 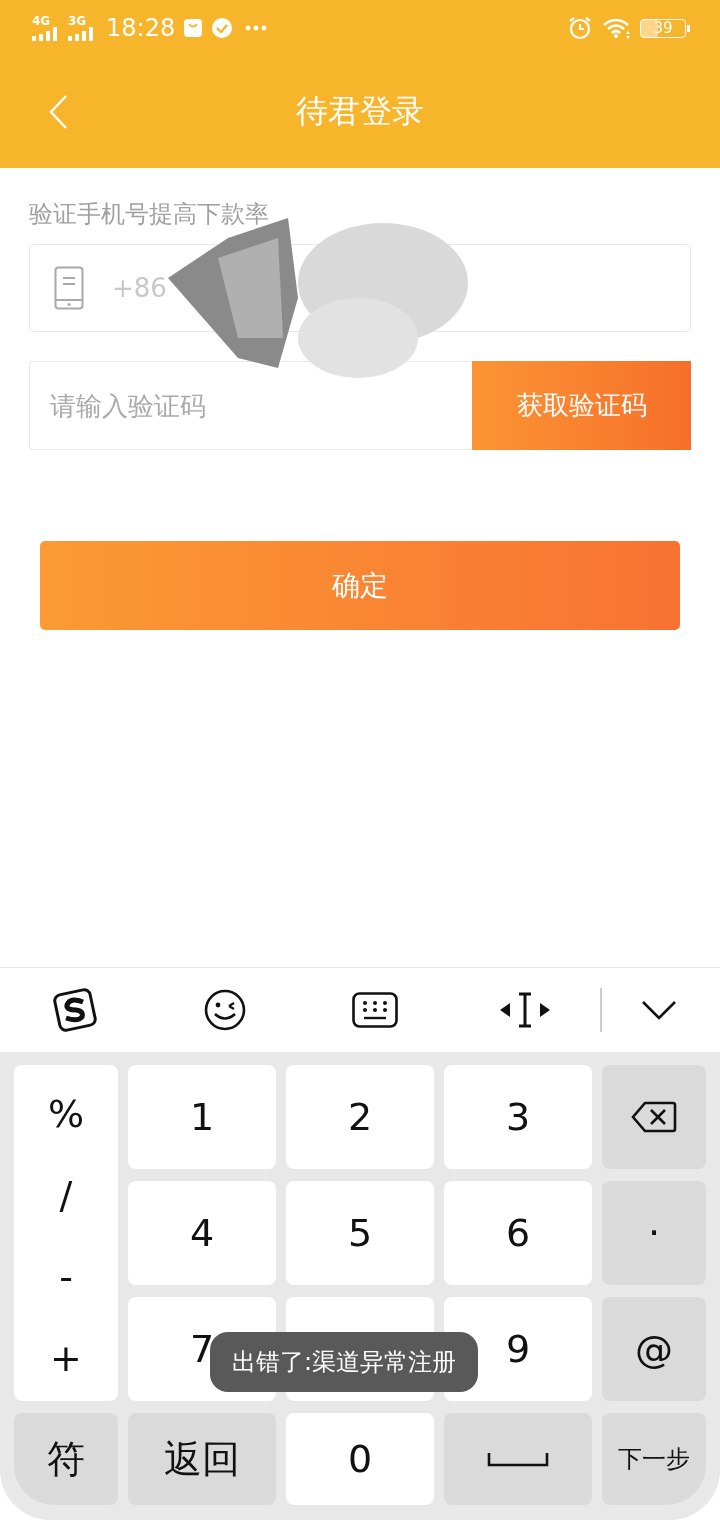 I want to click on error-toast: 出错了:渠道异常注册, so click(x=344, y=1362).